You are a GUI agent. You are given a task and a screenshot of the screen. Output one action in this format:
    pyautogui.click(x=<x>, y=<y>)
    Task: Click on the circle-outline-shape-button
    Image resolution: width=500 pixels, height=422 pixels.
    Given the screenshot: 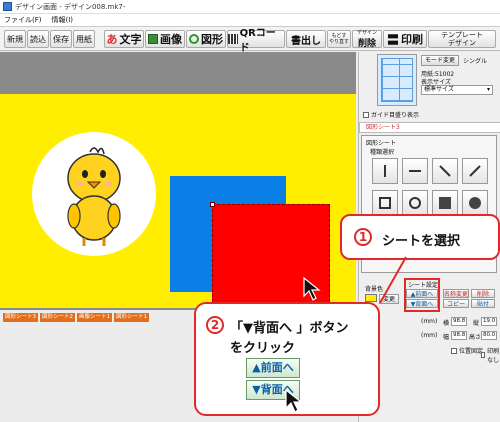 What is the action you would take?
    pyautogui.click(x=415, y=203)
    